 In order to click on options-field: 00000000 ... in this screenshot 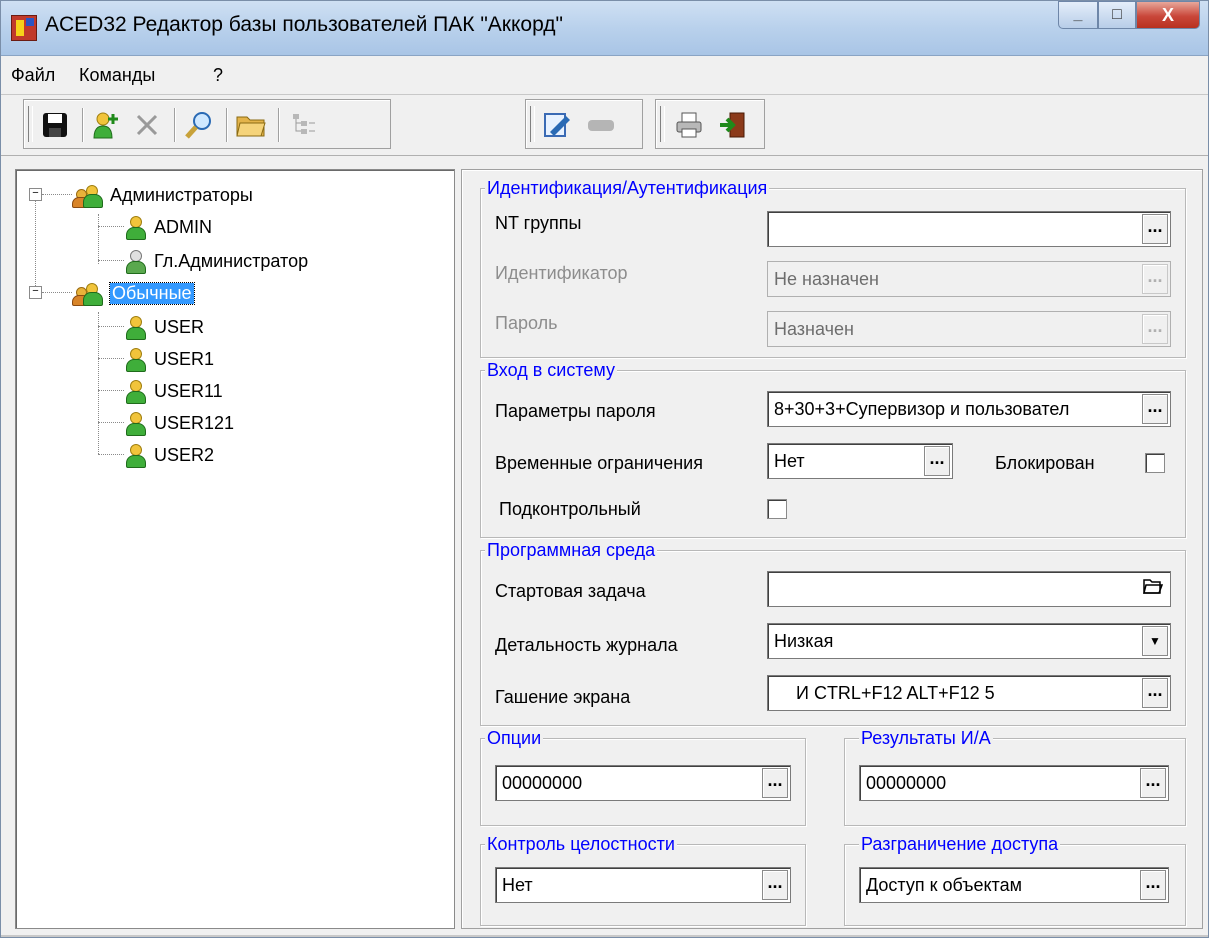, I will do `click(643, 783)`.